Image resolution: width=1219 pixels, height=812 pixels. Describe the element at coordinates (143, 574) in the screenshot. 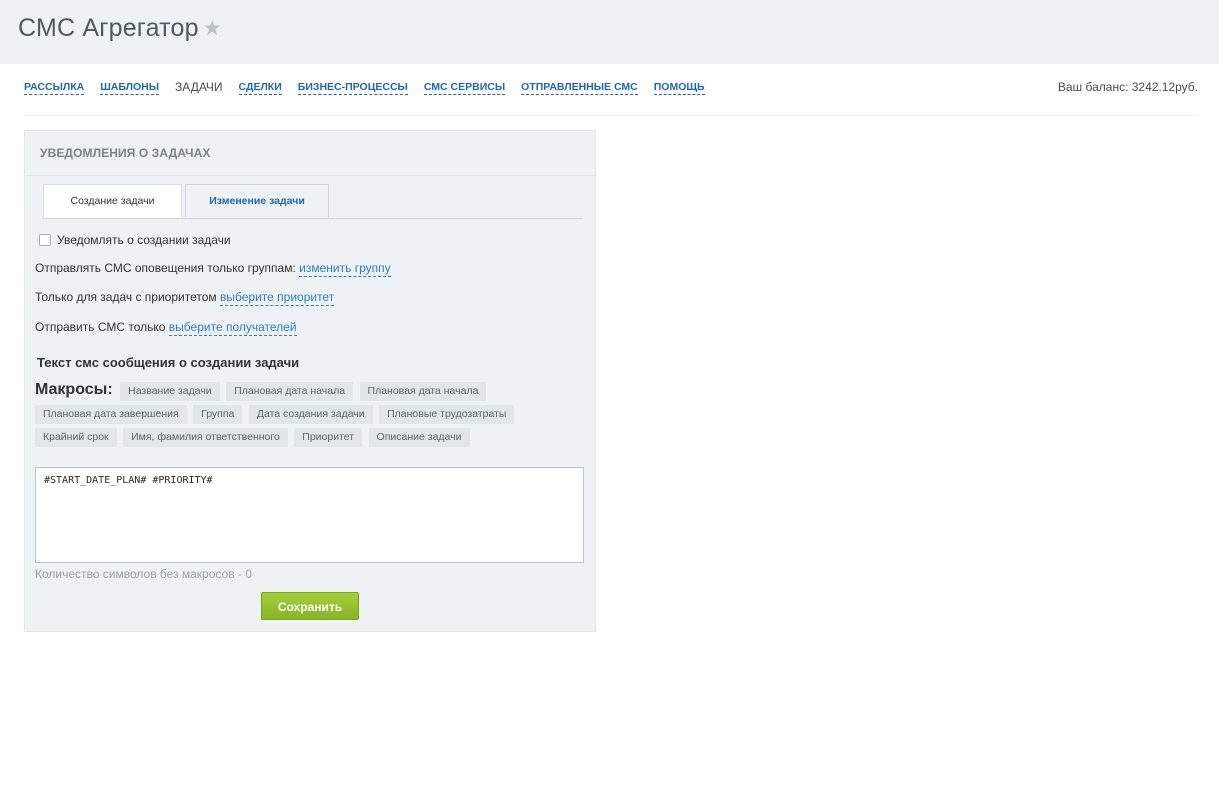

I see `character-counter: Количество символов без макросов - 0` at that location.